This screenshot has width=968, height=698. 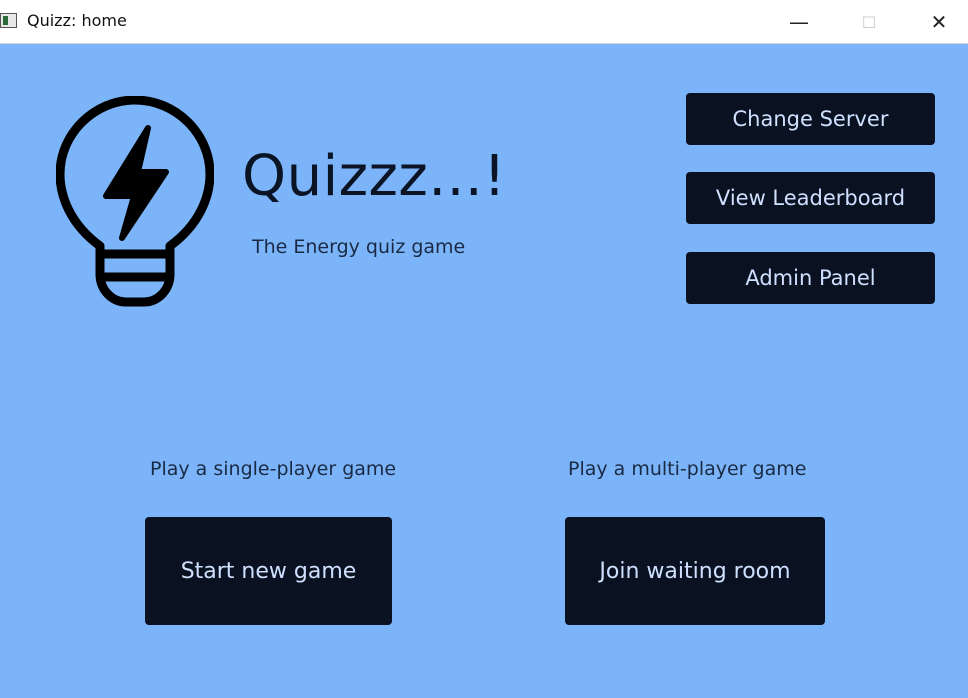 What do you see at coordinates (359, 247) in the screenshot?
I see `app-subtitle: The Energy quiz game` at bounding box center [359, 247].